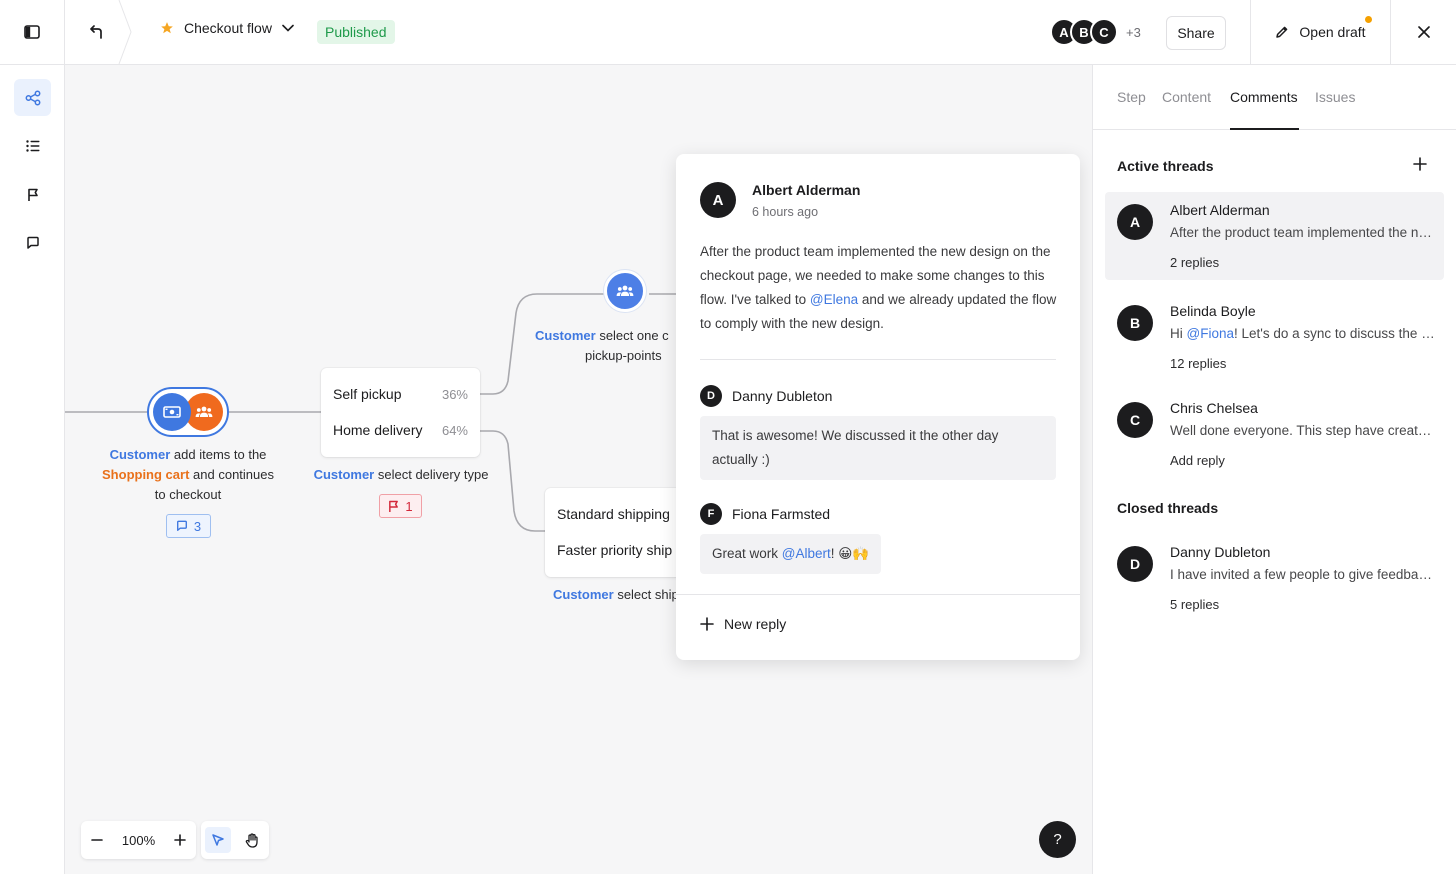 Image resolution: width=1456 pixels, height=874 pixels. What do you see at coordinates (180, 840) in the screenshot?
I see `zoom-in-icon` at bounding box center [180, 840].